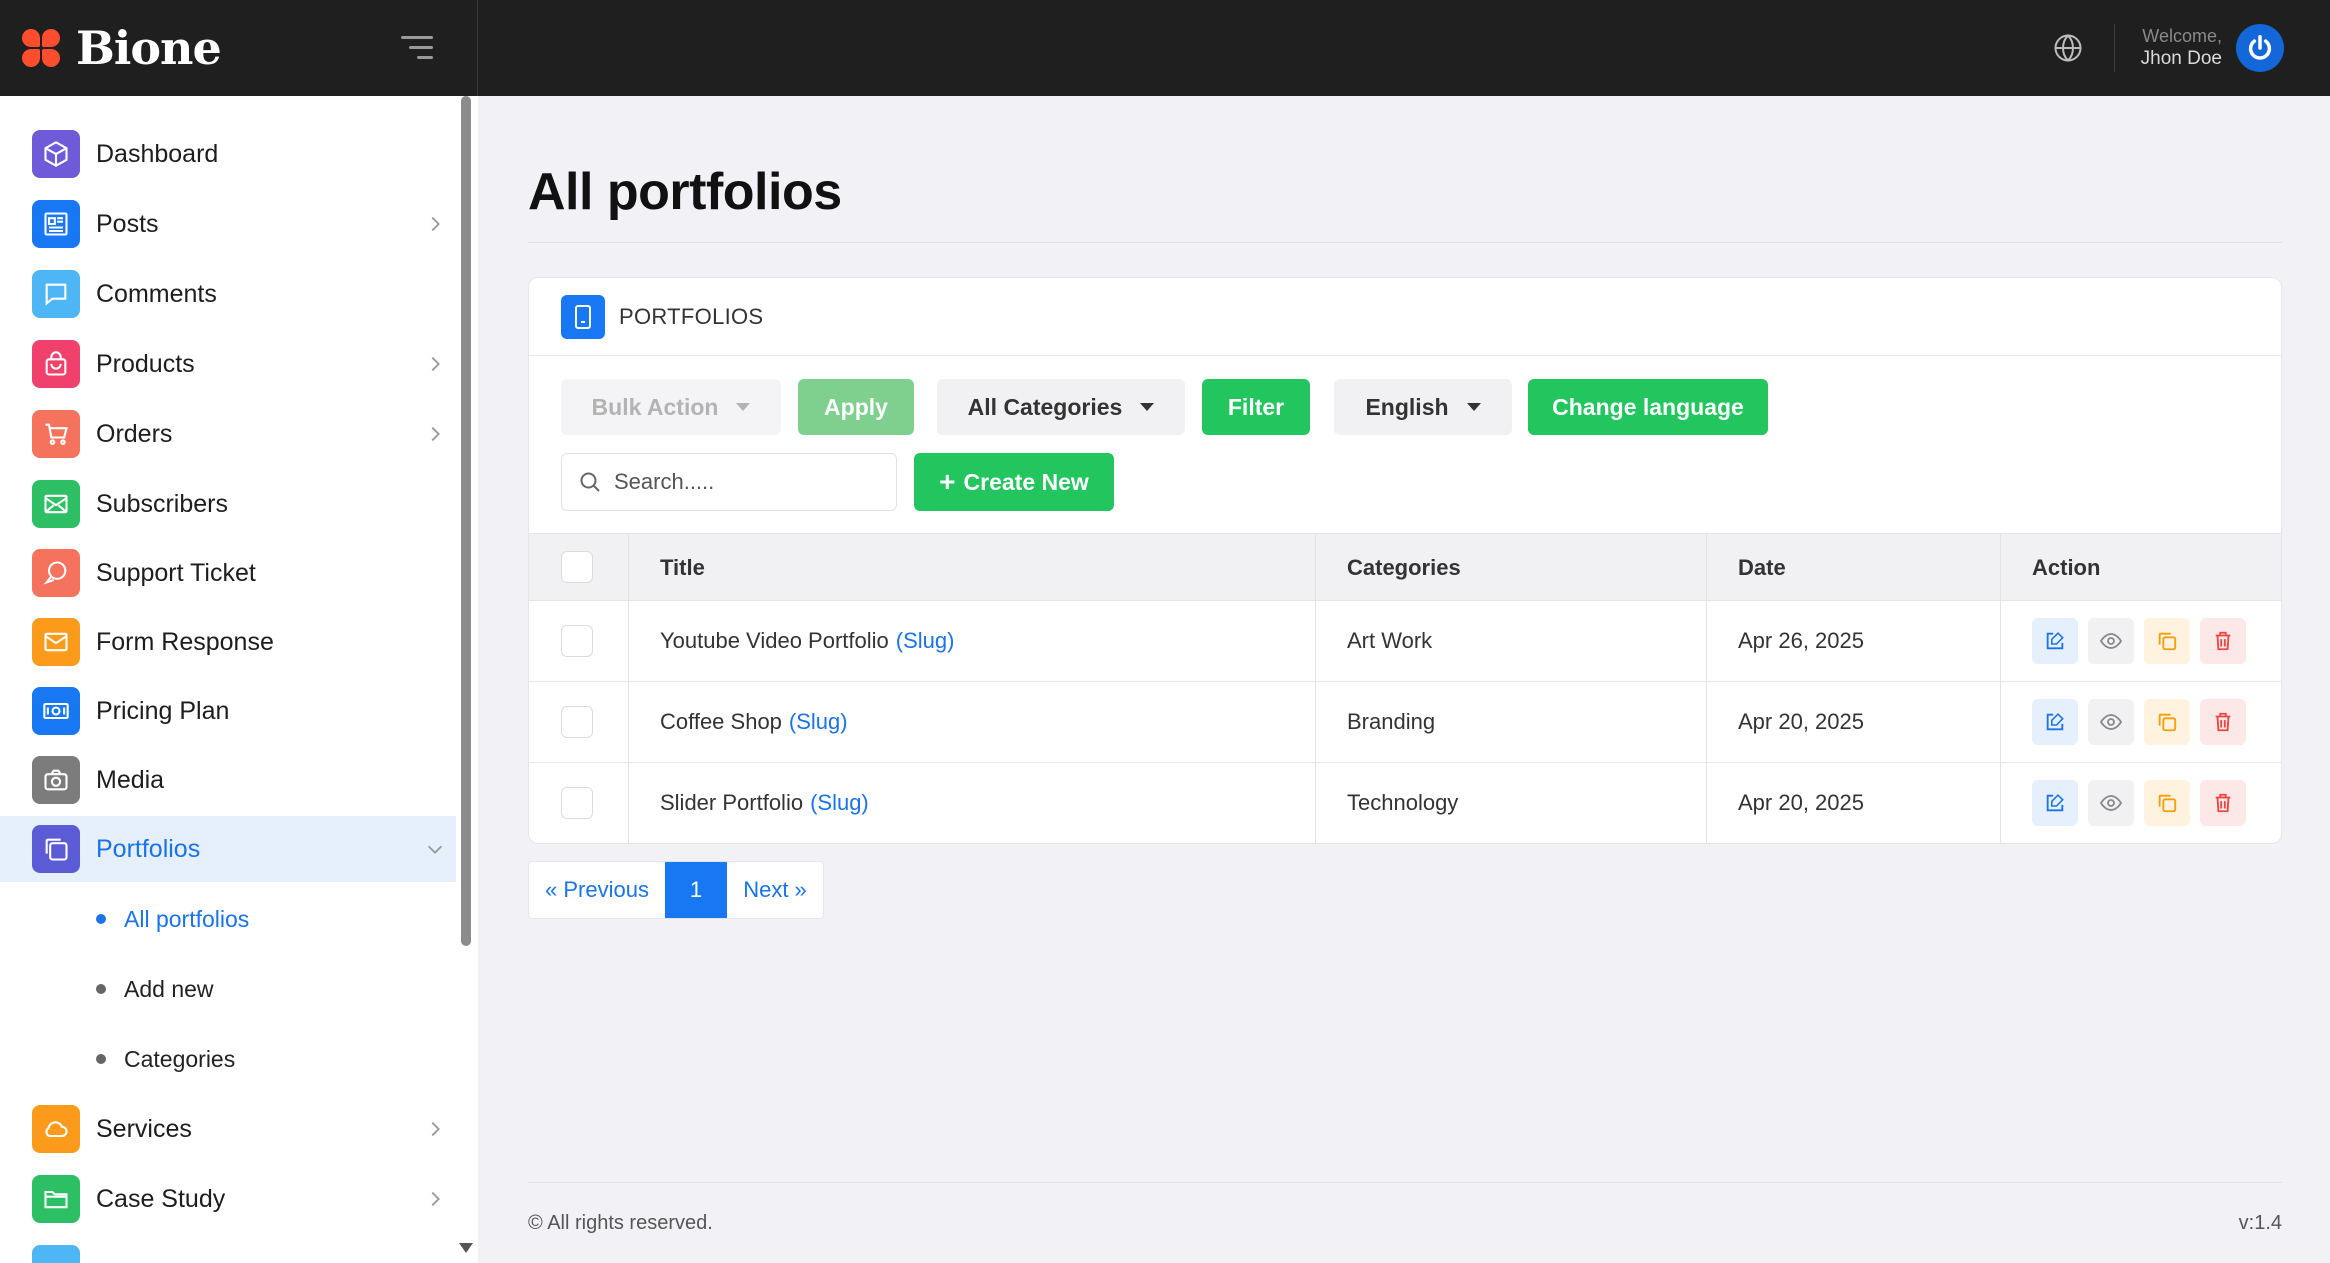 The image size is (2330, 1263). What do you see at coordinates (671, 407) in the screenshot?
I see `bulk-action-select: Bulk Action` at bounding box center [671, 407].